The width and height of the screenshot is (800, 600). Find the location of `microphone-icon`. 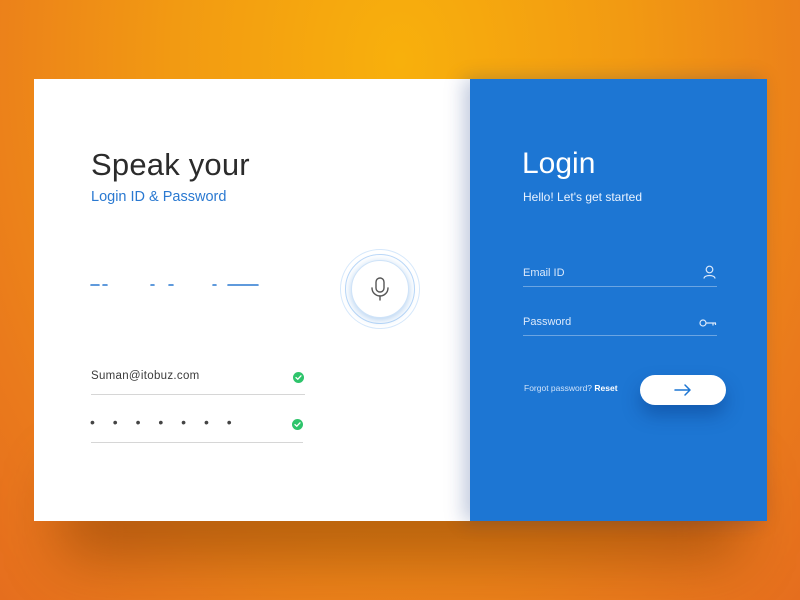

microphone-icon is located at coordinates (380, 289).